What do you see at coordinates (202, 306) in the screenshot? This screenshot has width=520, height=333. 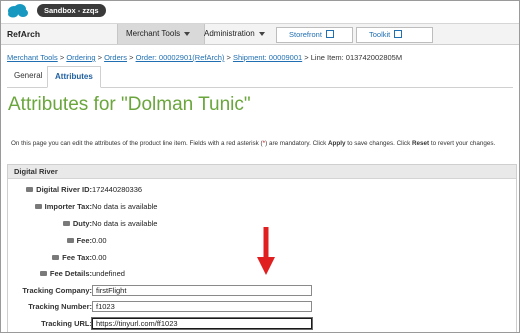 I see `tracking-number-input` at bounding box center [202, 306].